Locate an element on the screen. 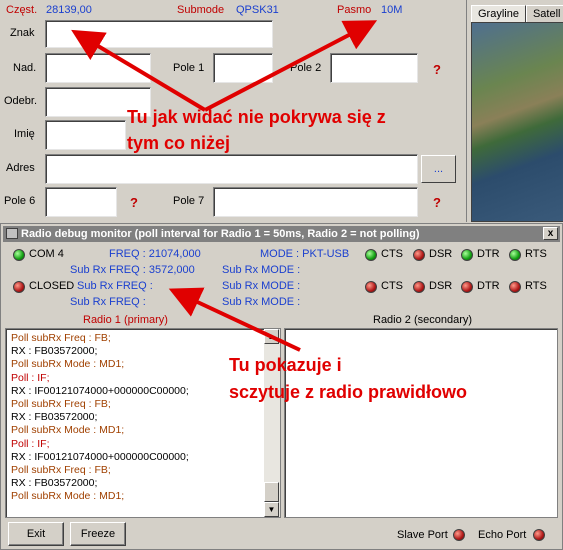 Image resolution: width=563 pixels, height=550 pixels. radio1-subrx-mode: Sub Rx MODE : is located at coordinates (261, 270).